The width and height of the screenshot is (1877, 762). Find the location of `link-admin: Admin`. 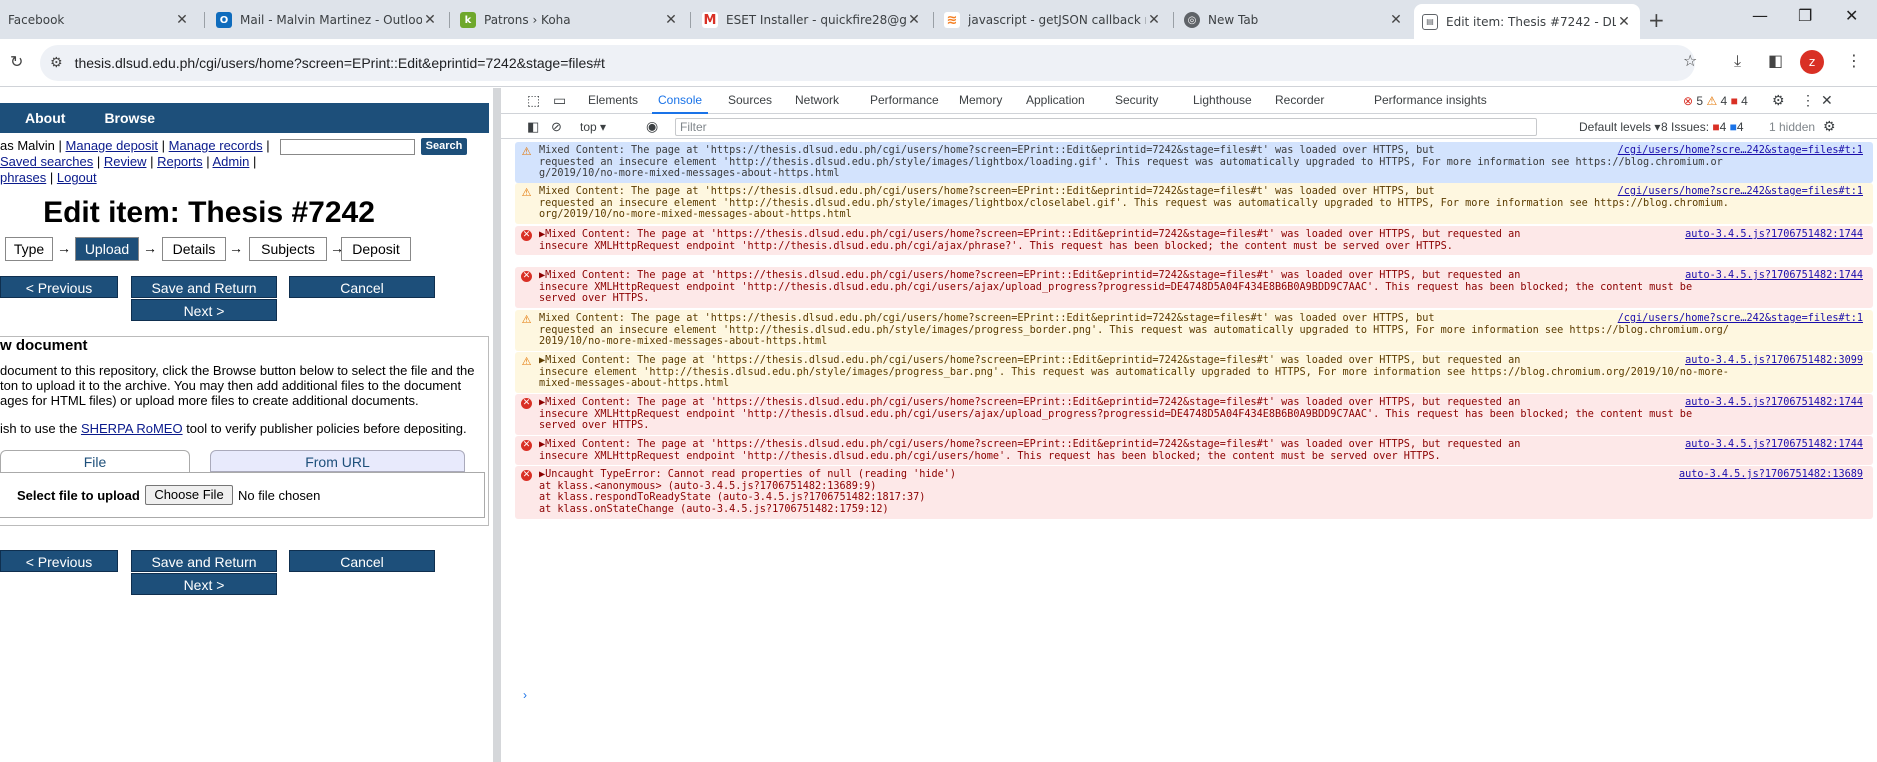

link-admin: Admin is located at coordinates (231, 161).